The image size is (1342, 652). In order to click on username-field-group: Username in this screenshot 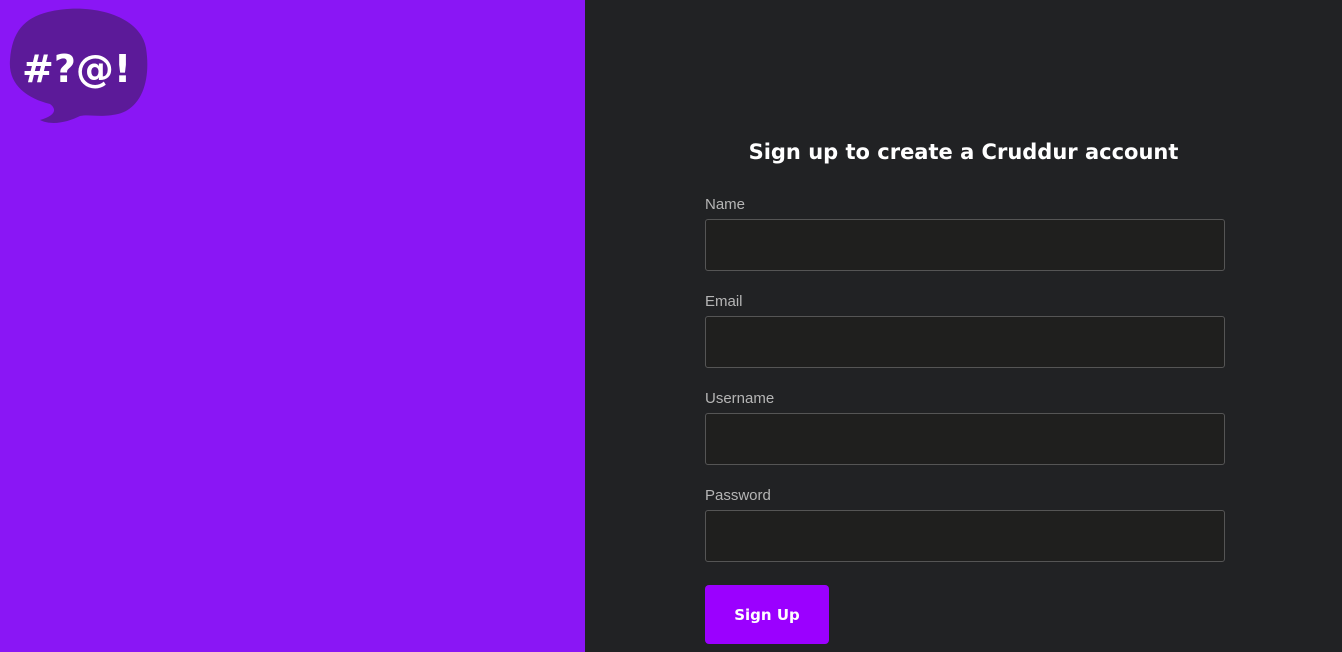, I will do `click(965, 427)`.